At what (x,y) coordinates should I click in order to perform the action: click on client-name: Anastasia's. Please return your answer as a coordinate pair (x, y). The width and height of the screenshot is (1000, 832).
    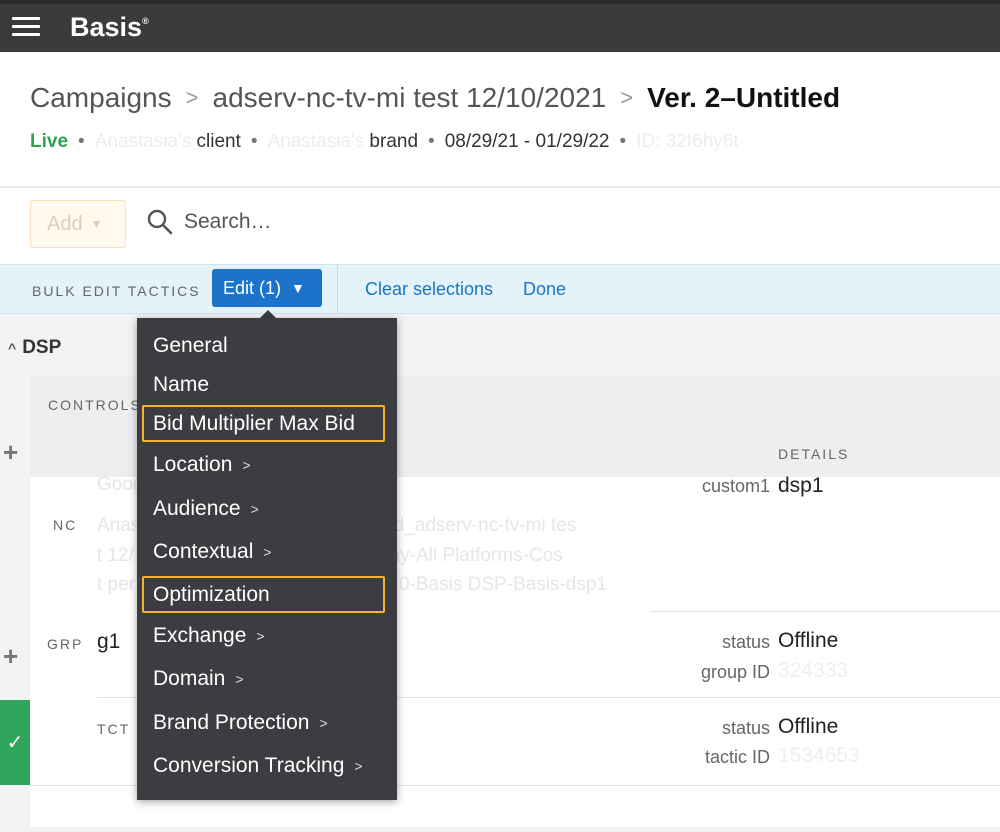
    Looking at the image, I should click on (143, 141).